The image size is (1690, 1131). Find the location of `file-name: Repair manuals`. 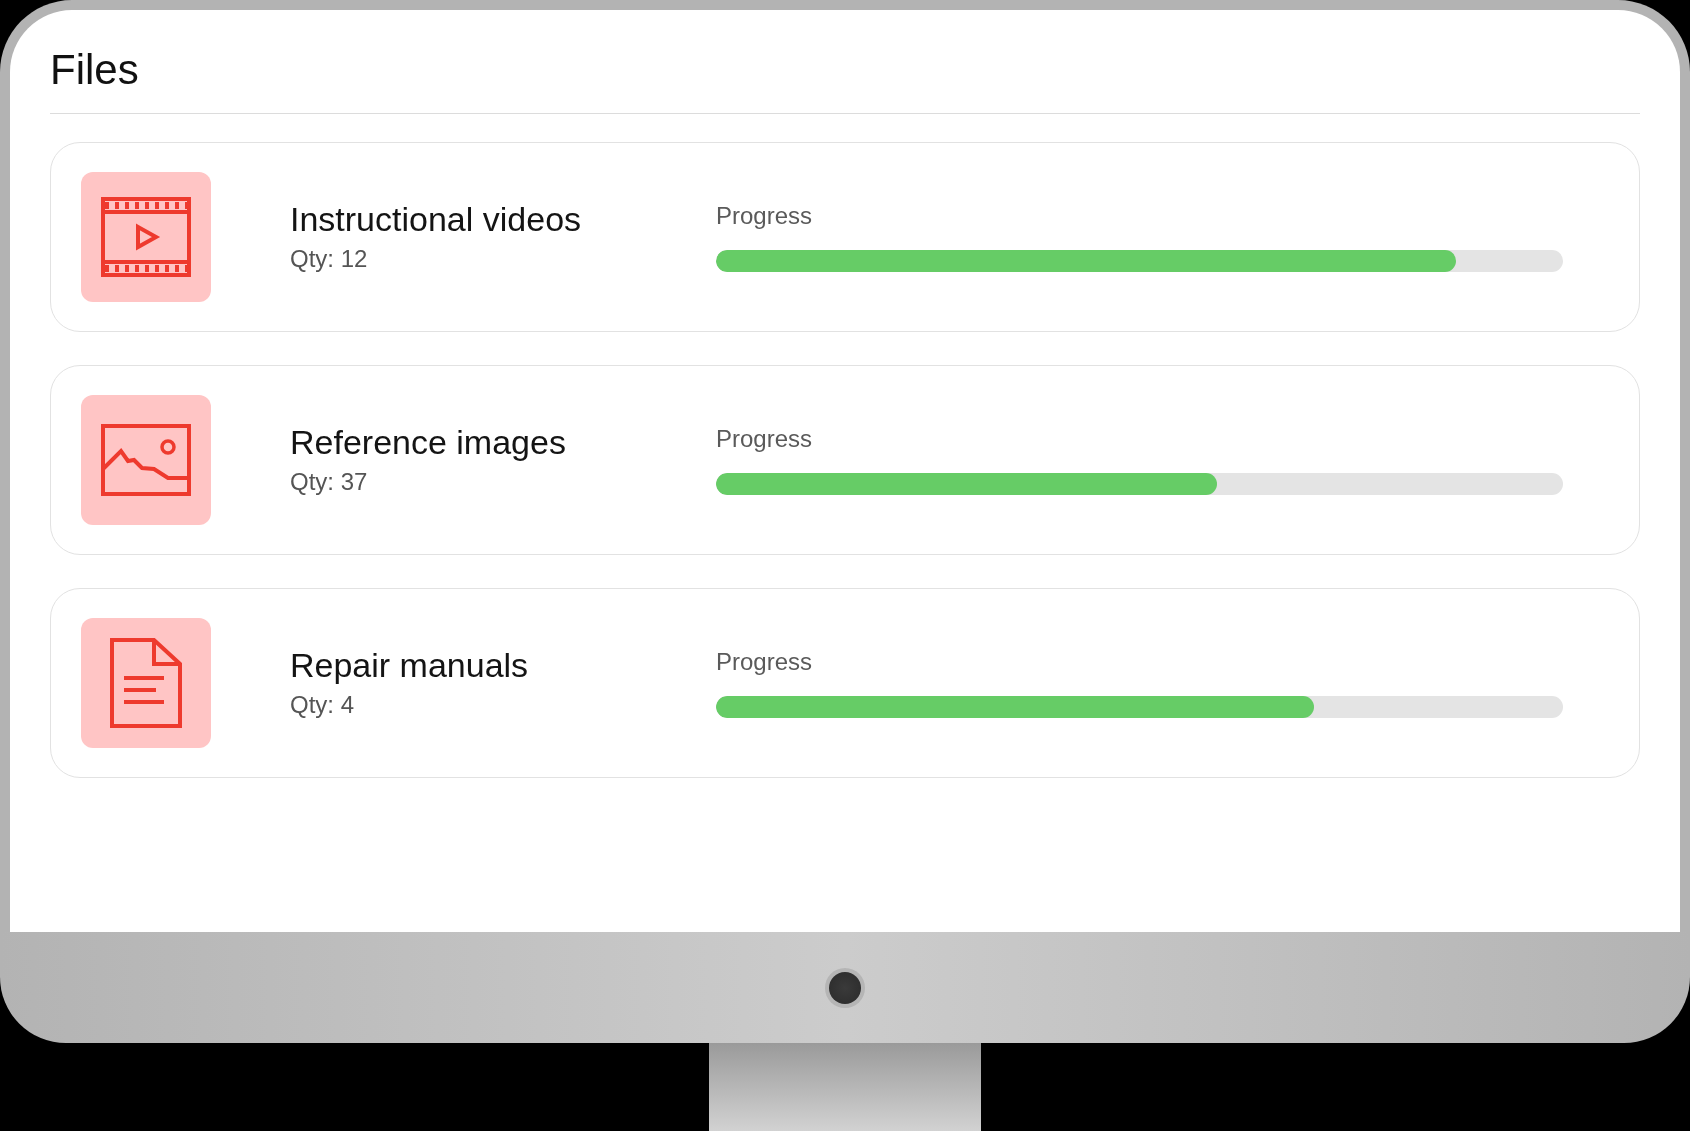

file-name: Repair manuals is located at coordinates (409, 665).